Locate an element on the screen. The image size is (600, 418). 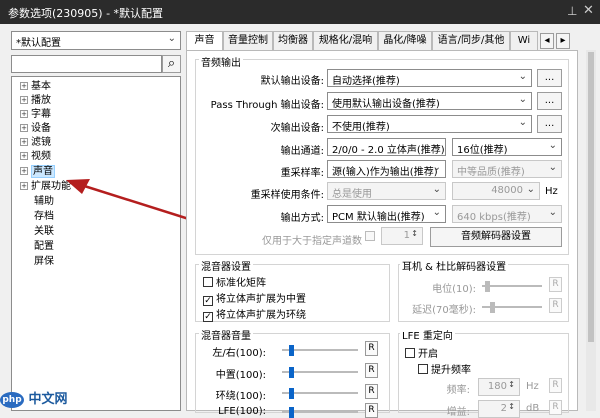
resample-condition-select: 总是使用 ⌄ is located at coordinates (386, 191).